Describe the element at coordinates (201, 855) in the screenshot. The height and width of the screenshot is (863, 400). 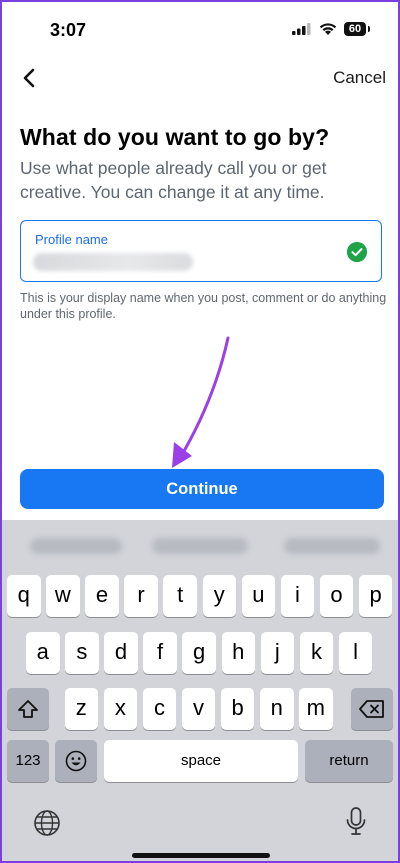
I see `home-indicator` at that location.